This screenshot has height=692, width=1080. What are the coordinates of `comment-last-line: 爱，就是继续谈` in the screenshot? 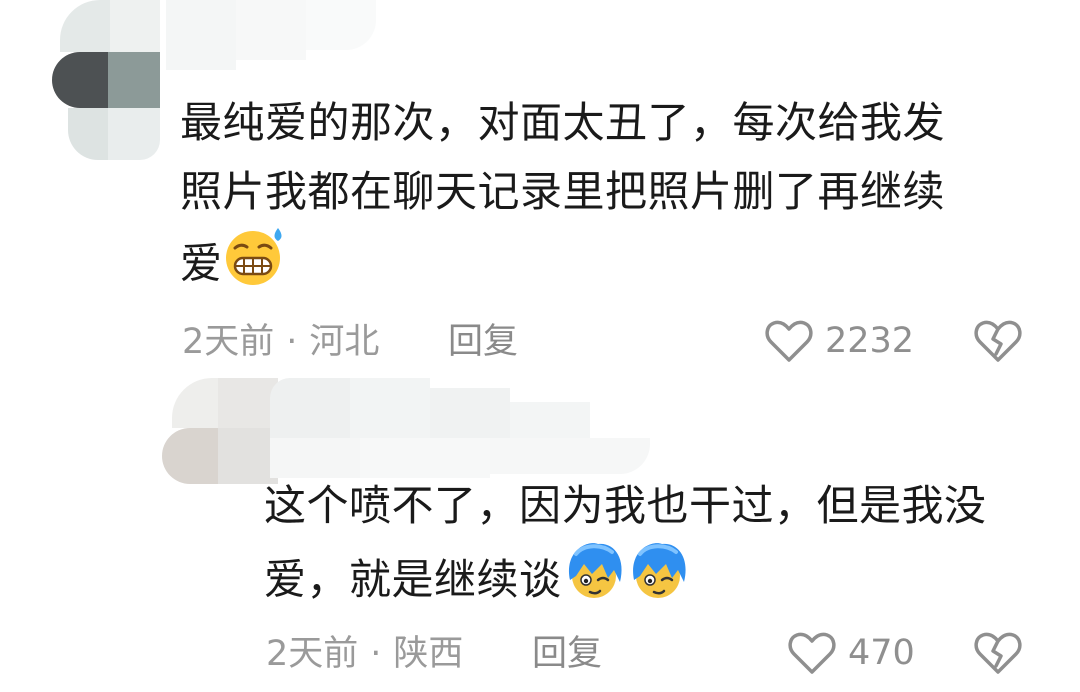 It's located at (664, 581).